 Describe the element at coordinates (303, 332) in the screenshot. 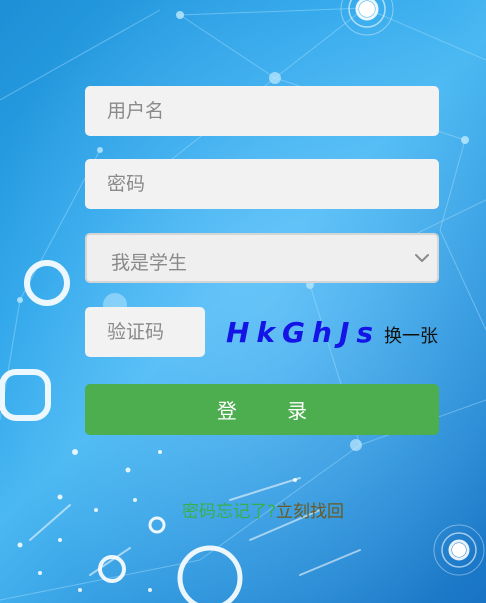

I see `captcha-image: HkGhJs` at that location.